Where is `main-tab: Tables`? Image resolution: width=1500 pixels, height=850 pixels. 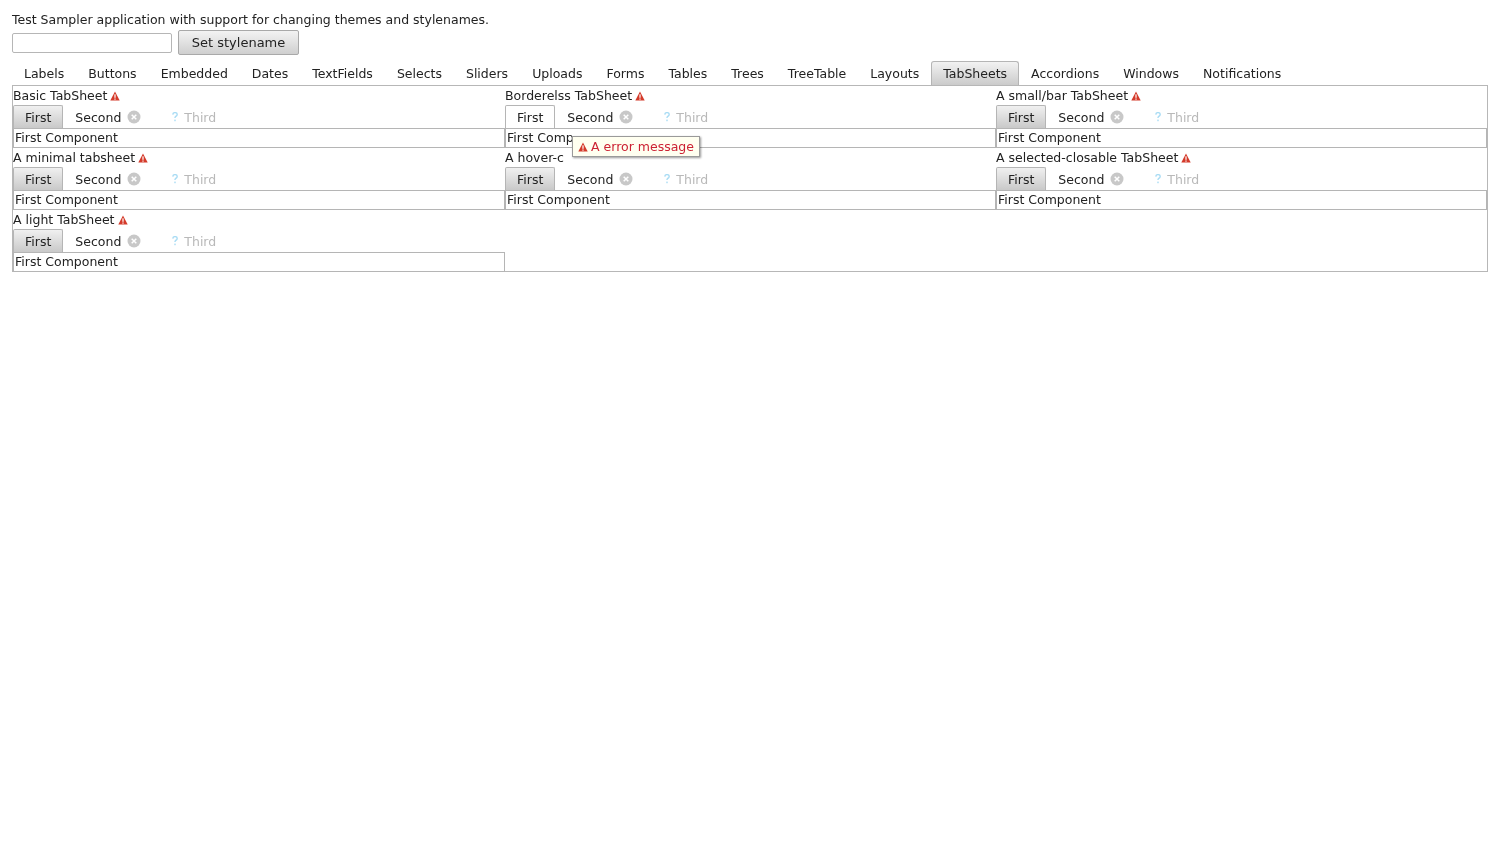 main-tab: Tables is located at coordinates (688, 73).